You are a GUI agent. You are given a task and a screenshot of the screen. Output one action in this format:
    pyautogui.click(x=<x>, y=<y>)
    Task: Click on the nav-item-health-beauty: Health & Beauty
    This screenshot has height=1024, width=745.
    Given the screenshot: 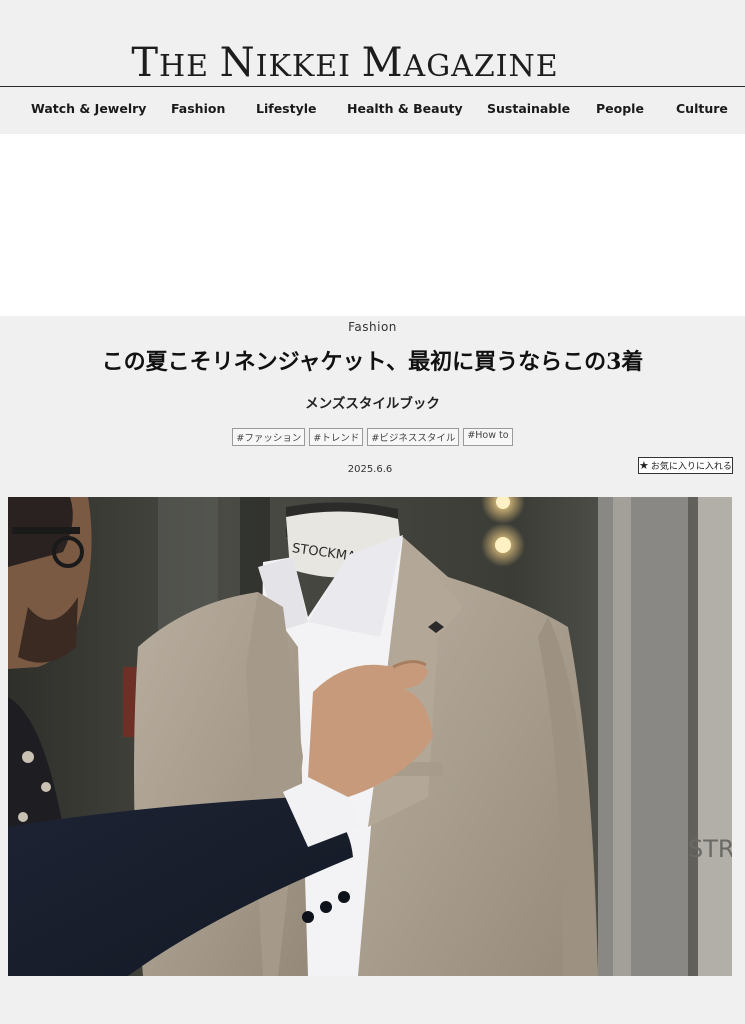 What is the action you would take?
    pyautogui.click(x=405, y=108)
    